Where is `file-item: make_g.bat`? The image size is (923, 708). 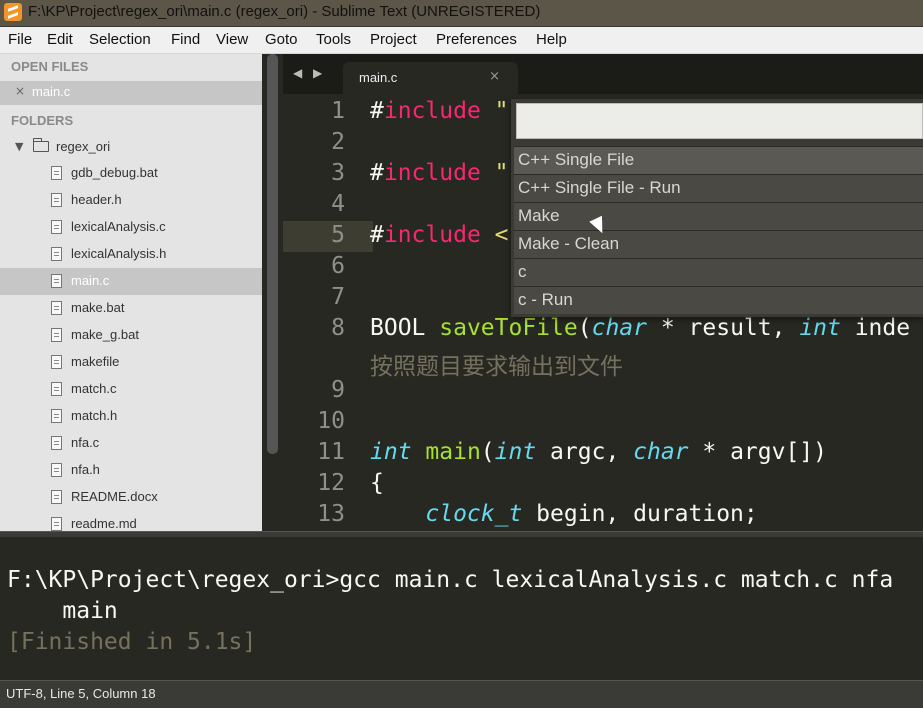
file-item: make_g.bat is located at coordinates (131, 335).